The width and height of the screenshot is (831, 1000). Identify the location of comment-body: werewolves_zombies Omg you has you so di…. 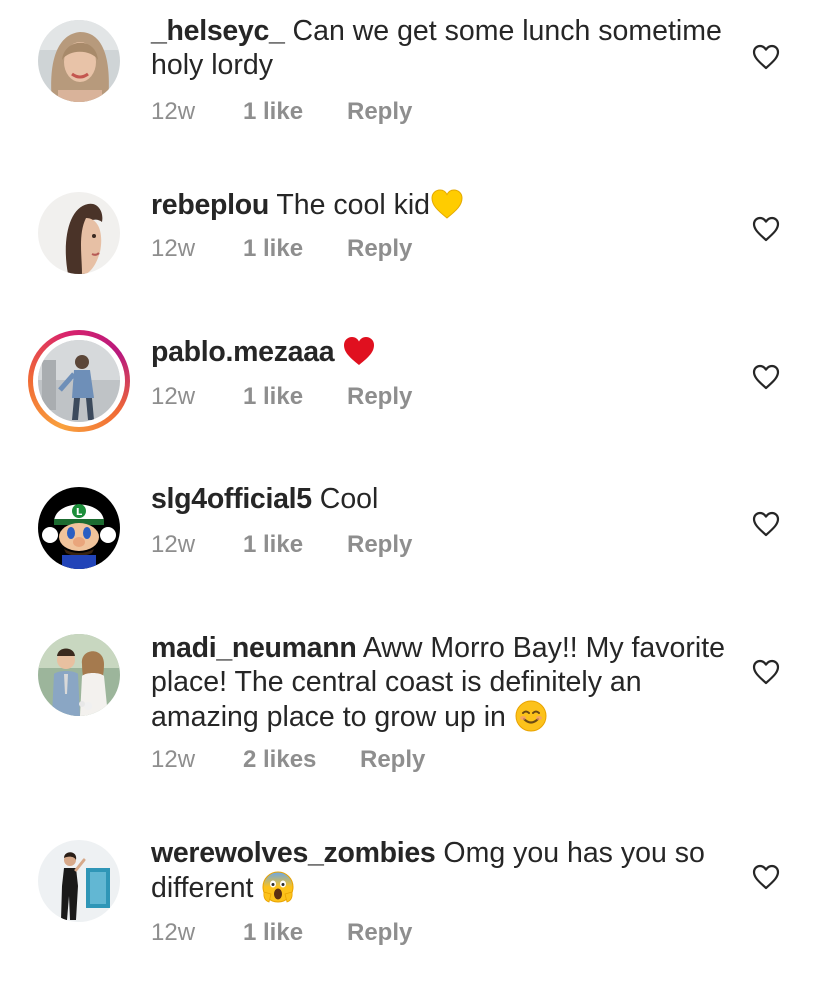
(441, 891).